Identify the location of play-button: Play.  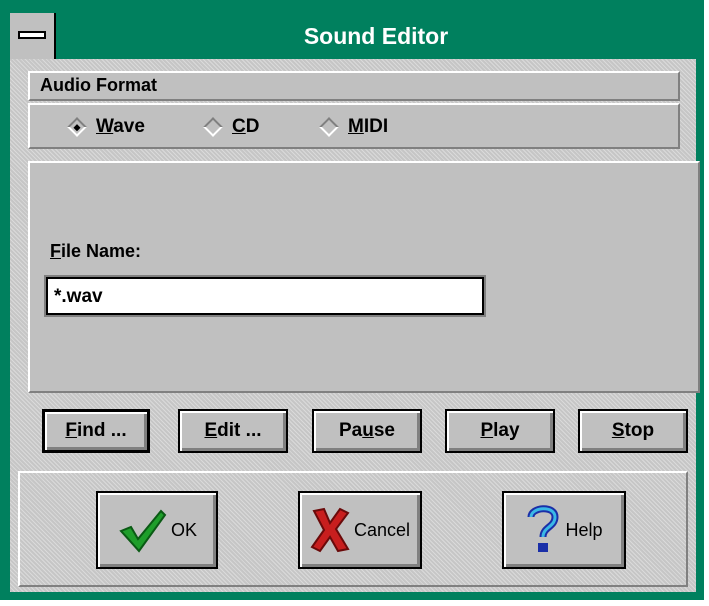
(500, 431).